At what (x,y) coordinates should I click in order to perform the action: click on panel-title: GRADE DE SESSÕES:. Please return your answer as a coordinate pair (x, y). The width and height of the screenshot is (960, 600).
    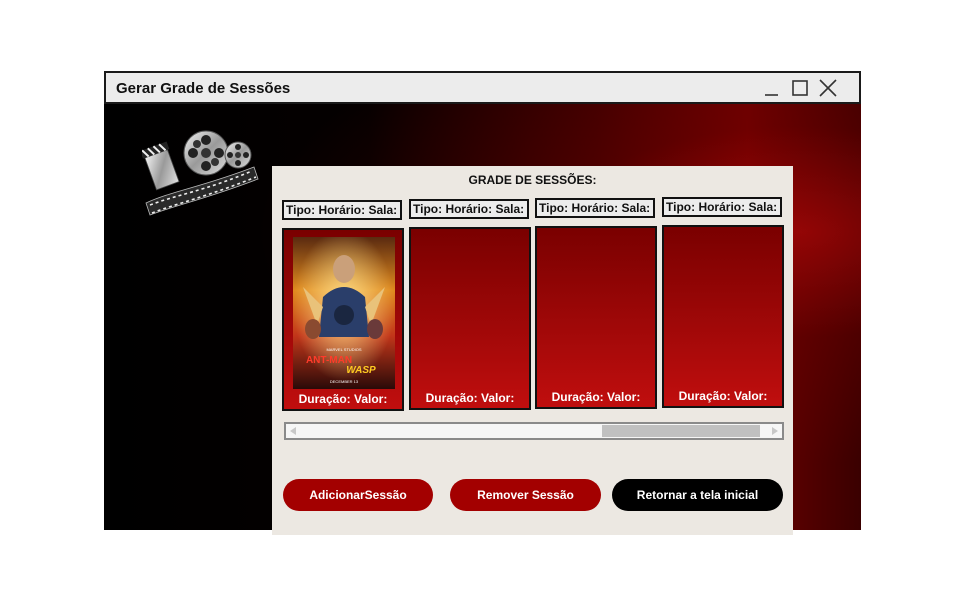
    Looking at the image, I should click on (532, 180).